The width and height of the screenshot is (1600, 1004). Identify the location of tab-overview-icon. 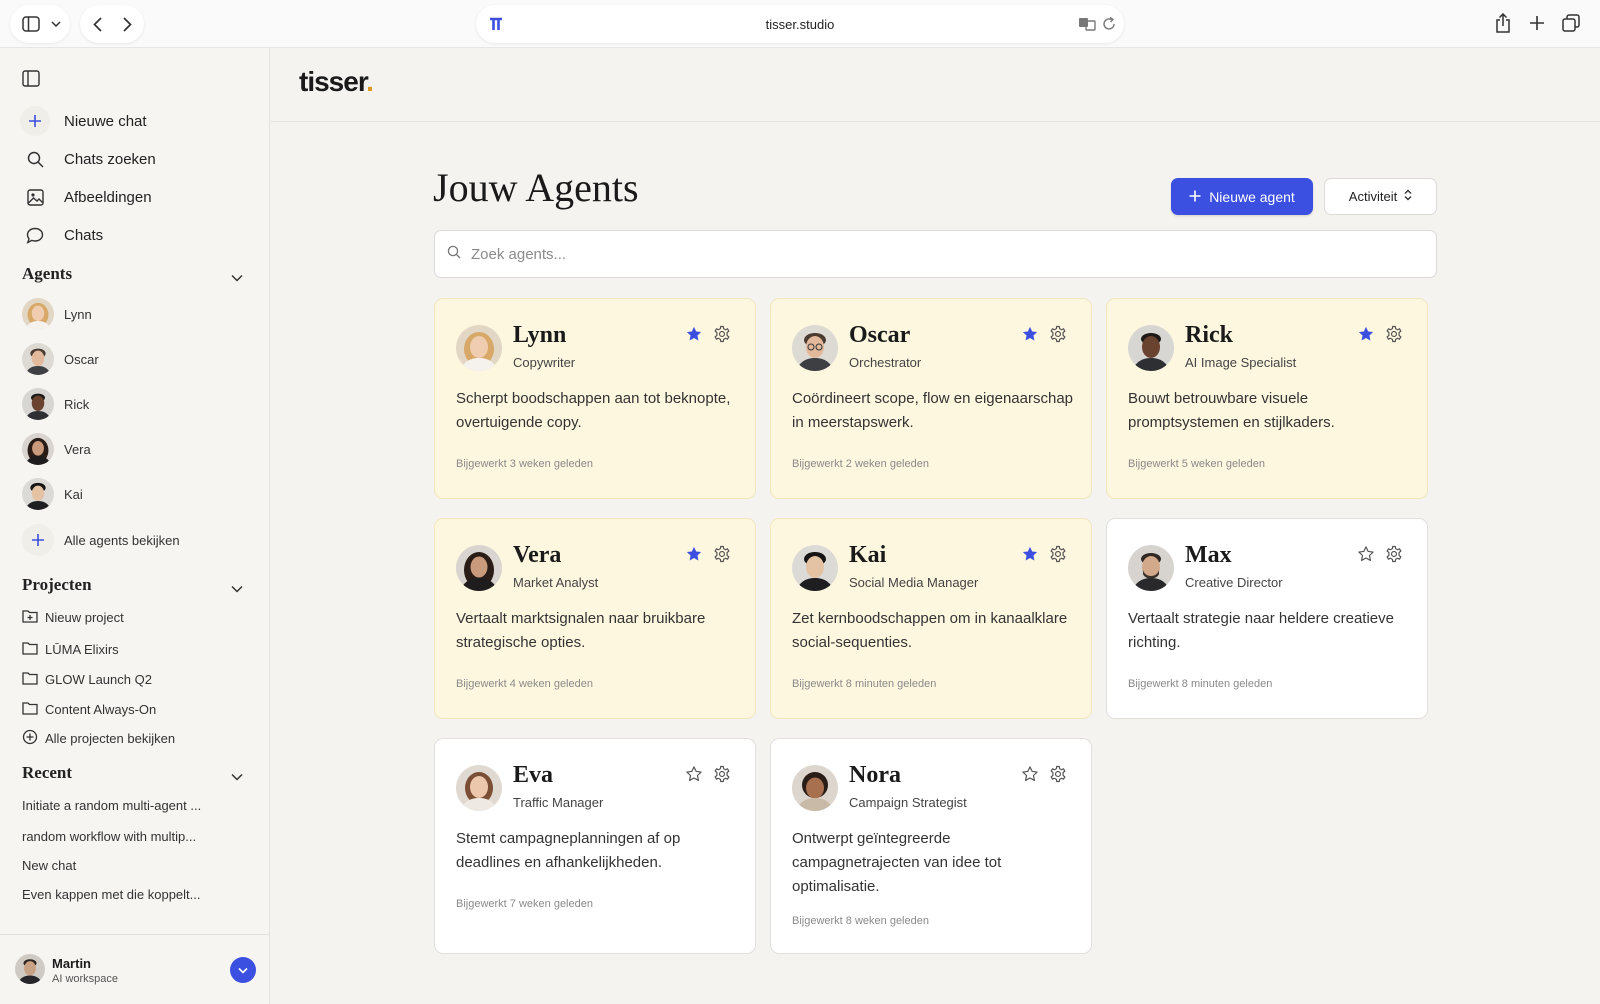
(1571, 25).